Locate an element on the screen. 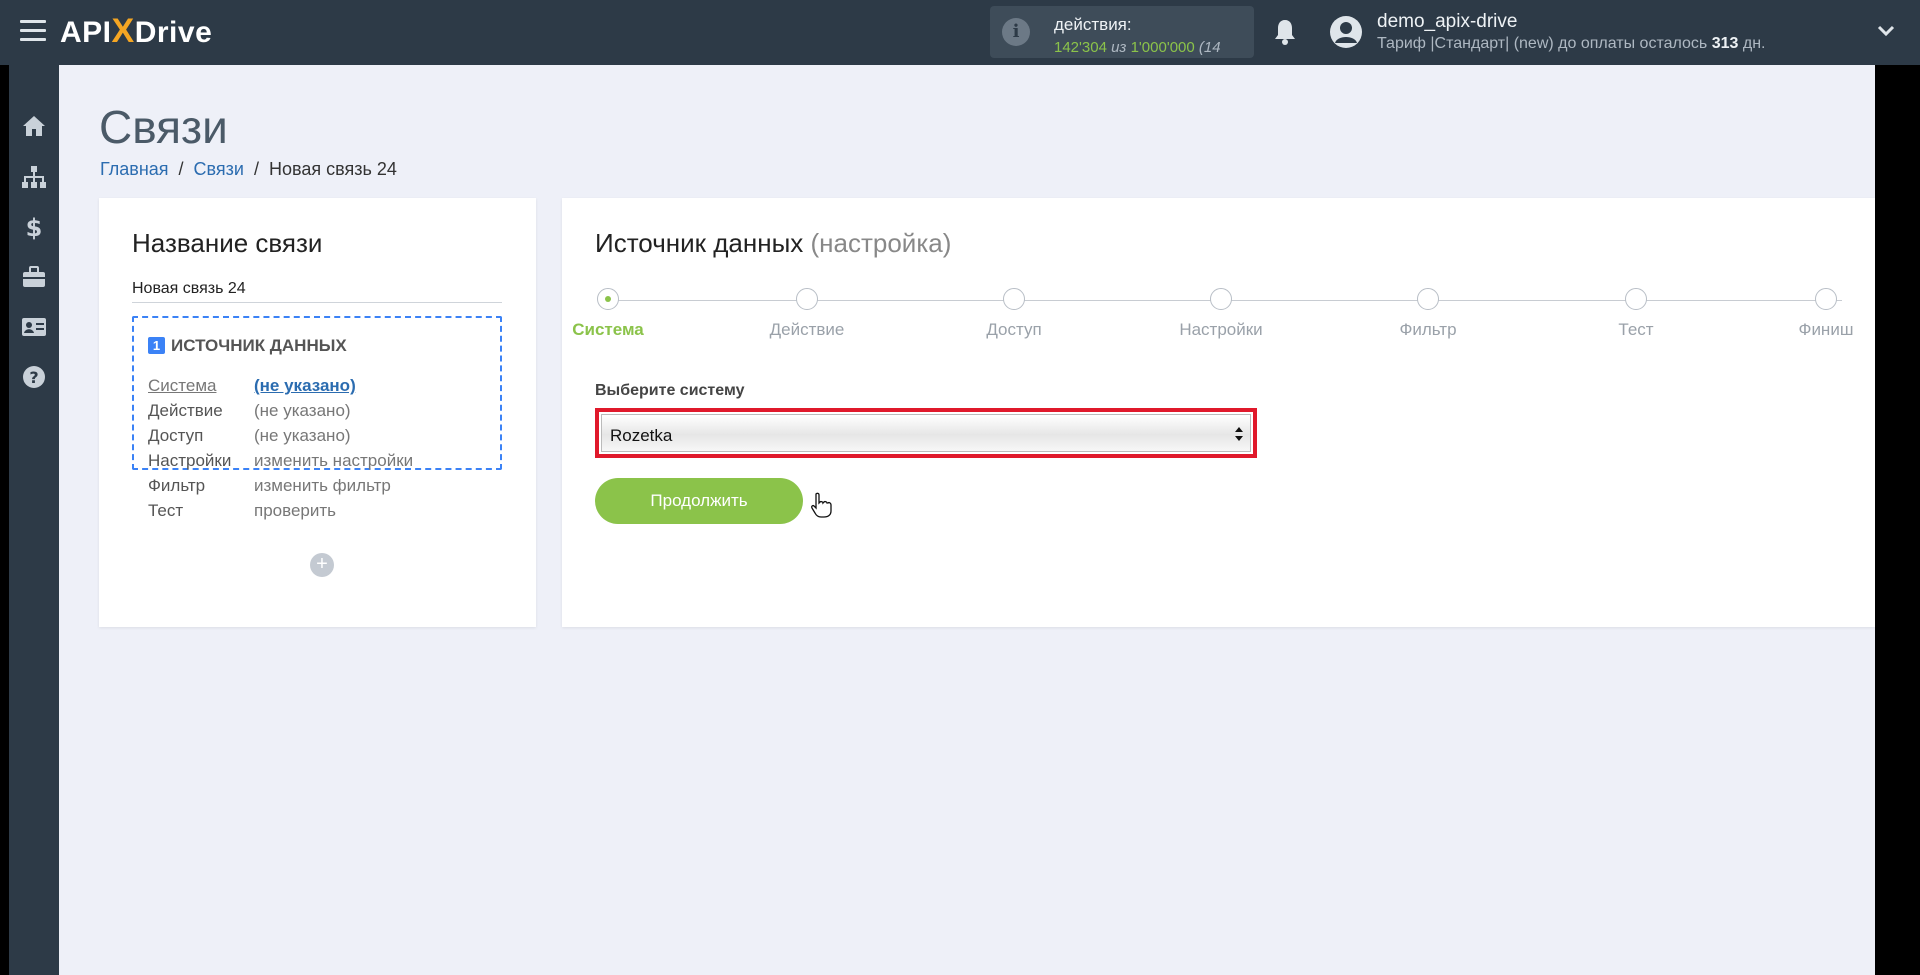  data-source-heading: 1 ИСТОЧНИК ДАННЫХ is located at coordinates (247, 346).